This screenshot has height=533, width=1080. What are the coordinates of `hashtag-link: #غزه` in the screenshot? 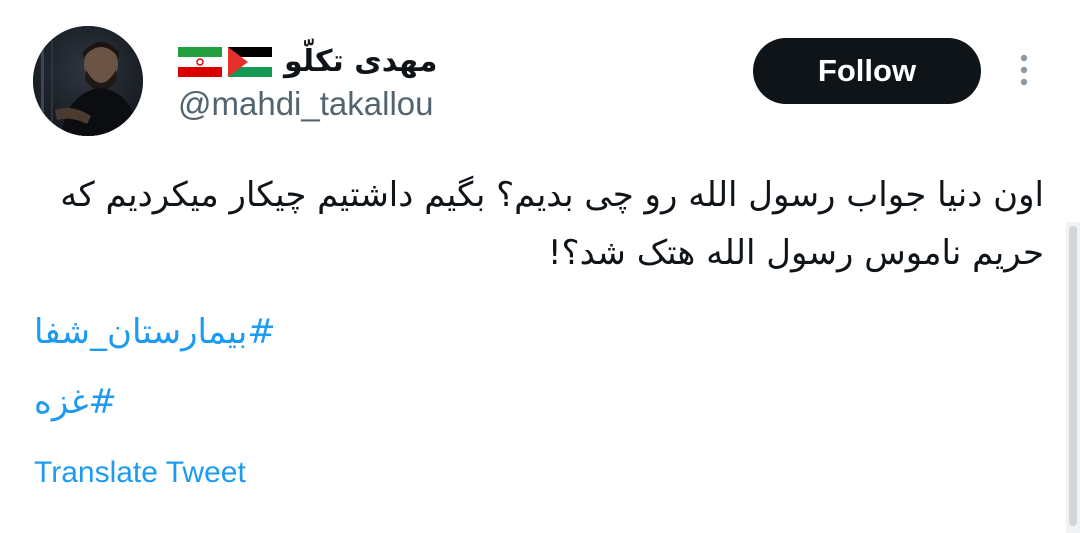 It's located at (75, 402).